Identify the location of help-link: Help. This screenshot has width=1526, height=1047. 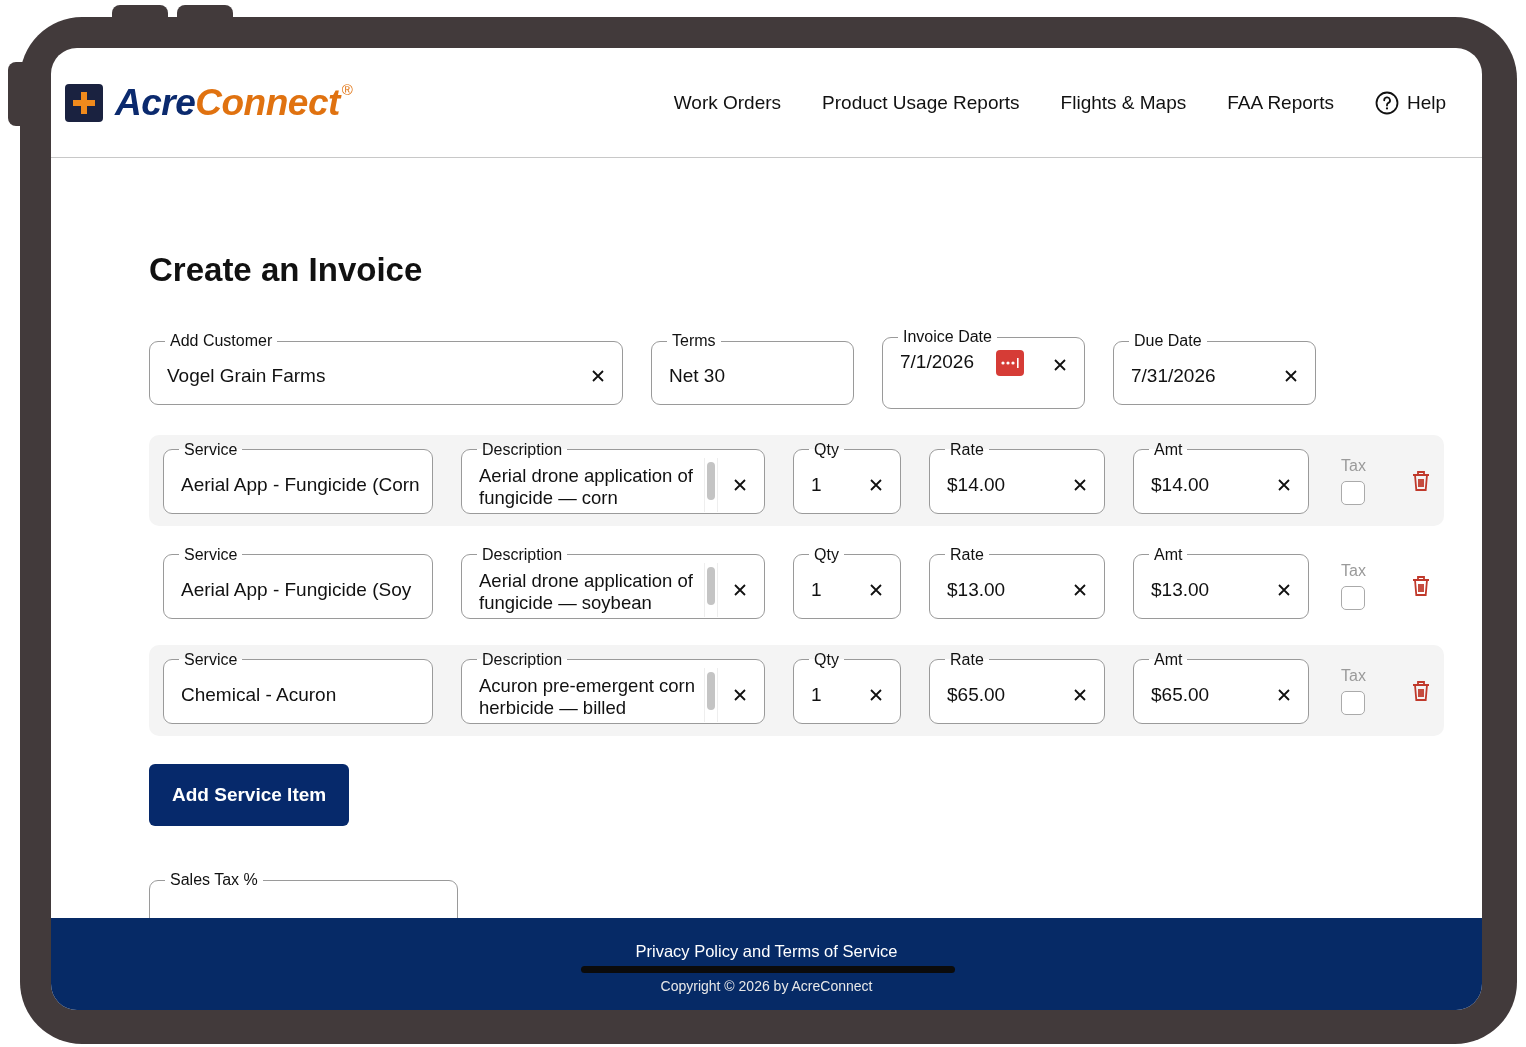
(1426, 102).